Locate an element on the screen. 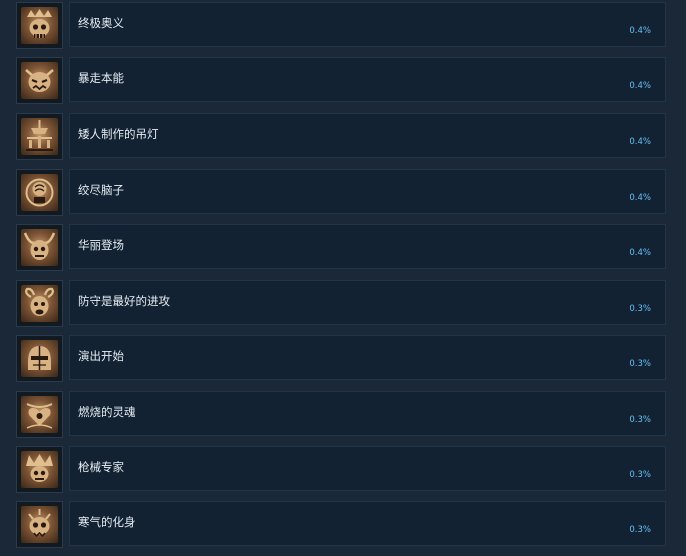 The width and height of the screenshot is (686, 556). achievement-row: 枪械专家 0.3% is located at coordinates (342, 469).